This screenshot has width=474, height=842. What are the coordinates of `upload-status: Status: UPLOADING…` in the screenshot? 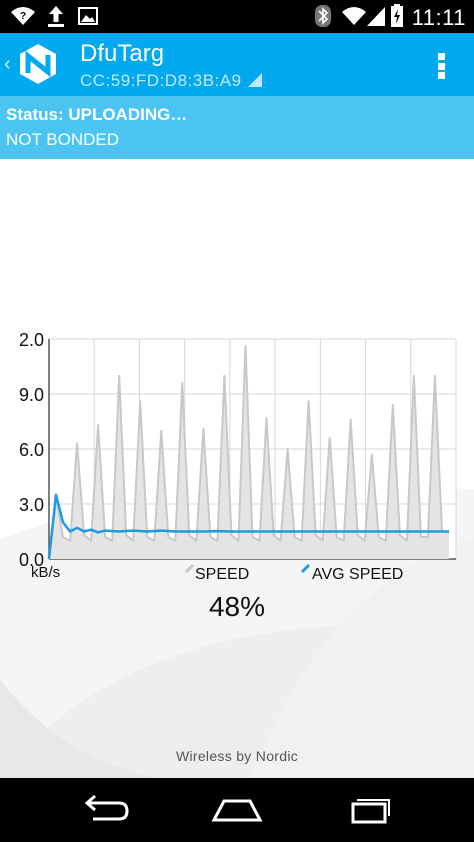 It's located at (97, 114).